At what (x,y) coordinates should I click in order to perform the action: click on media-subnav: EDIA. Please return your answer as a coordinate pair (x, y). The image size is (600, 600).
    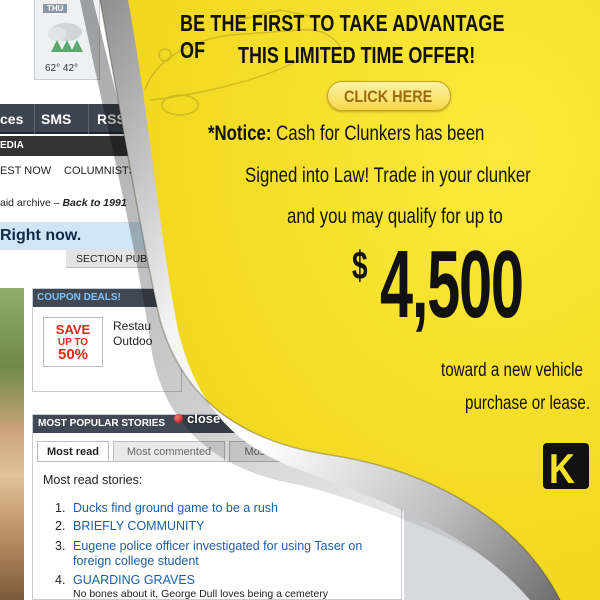
    Looking at the image, I should click on (75, 146).